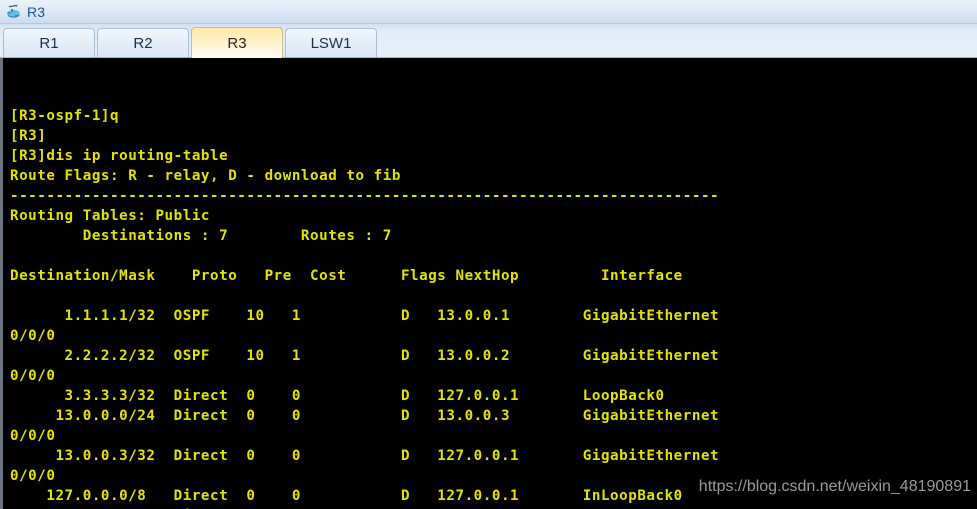  I want to click on tab-label: R1, so click(49, 43).